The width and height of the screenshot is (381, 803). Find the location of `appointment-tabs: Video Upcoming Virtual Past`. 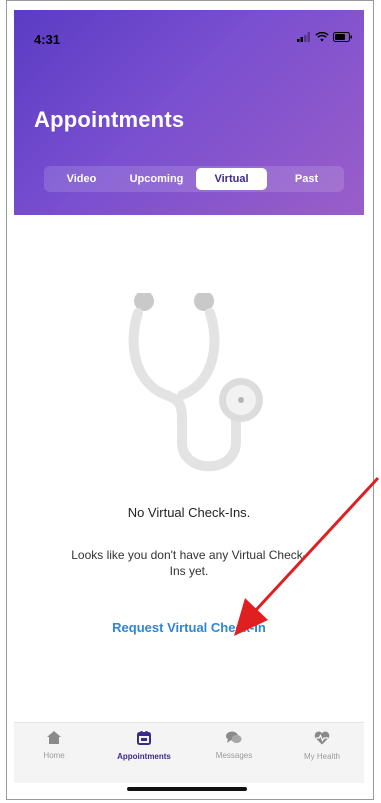

appointment-tabs: Video Upcoming Virtual Past is located at coordinates (194, 179).